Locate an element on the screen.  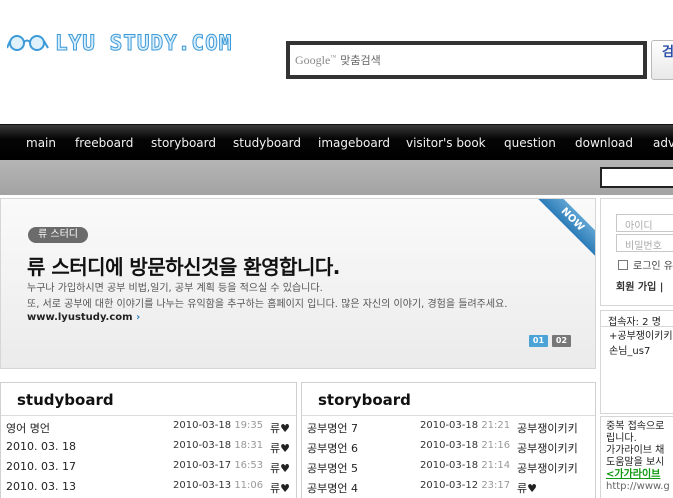
online-count: 접속자: 2 명 is located at coordinates (637, 319).